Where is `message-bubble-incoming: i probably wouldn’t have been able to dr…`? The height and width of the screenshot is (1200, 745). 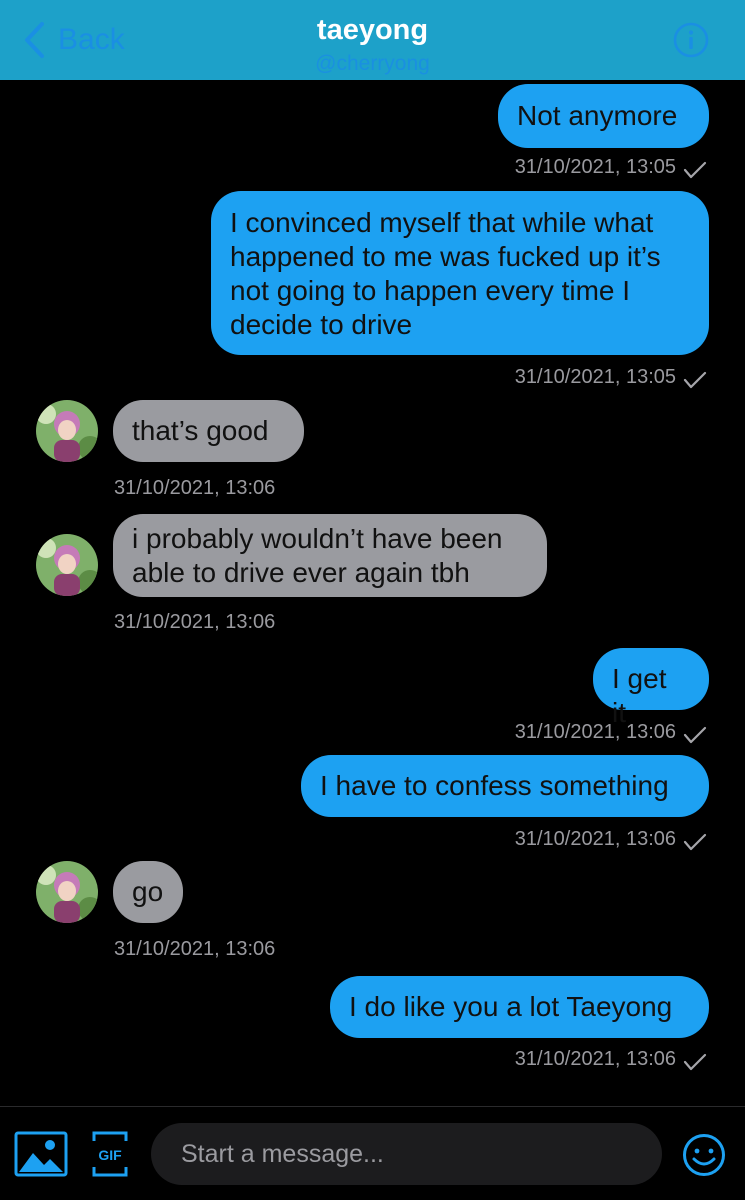 message-bubble-incoming: i probably wouldn’t have been able to dr… is located at coordinates (330, 555).